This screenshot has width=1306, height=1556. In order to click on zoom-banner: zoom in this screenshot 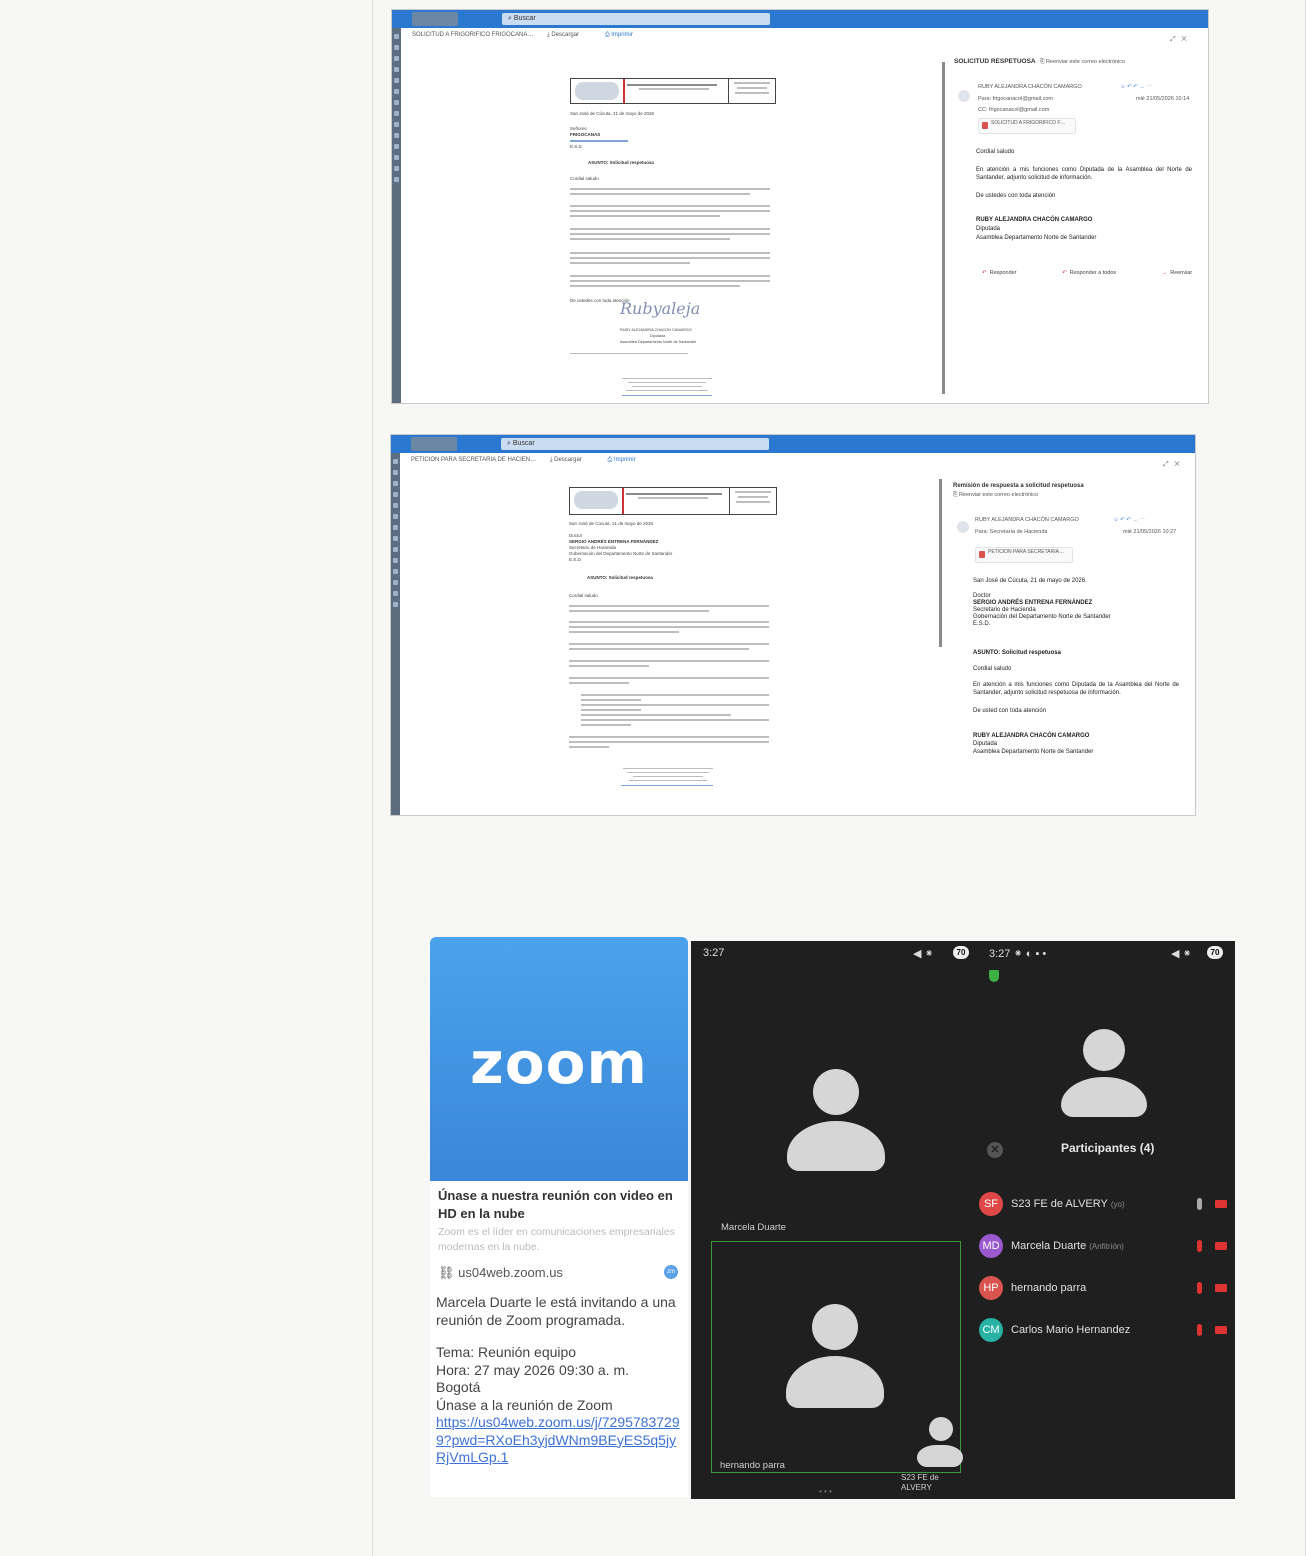, I will do `click(559, 1059)`.